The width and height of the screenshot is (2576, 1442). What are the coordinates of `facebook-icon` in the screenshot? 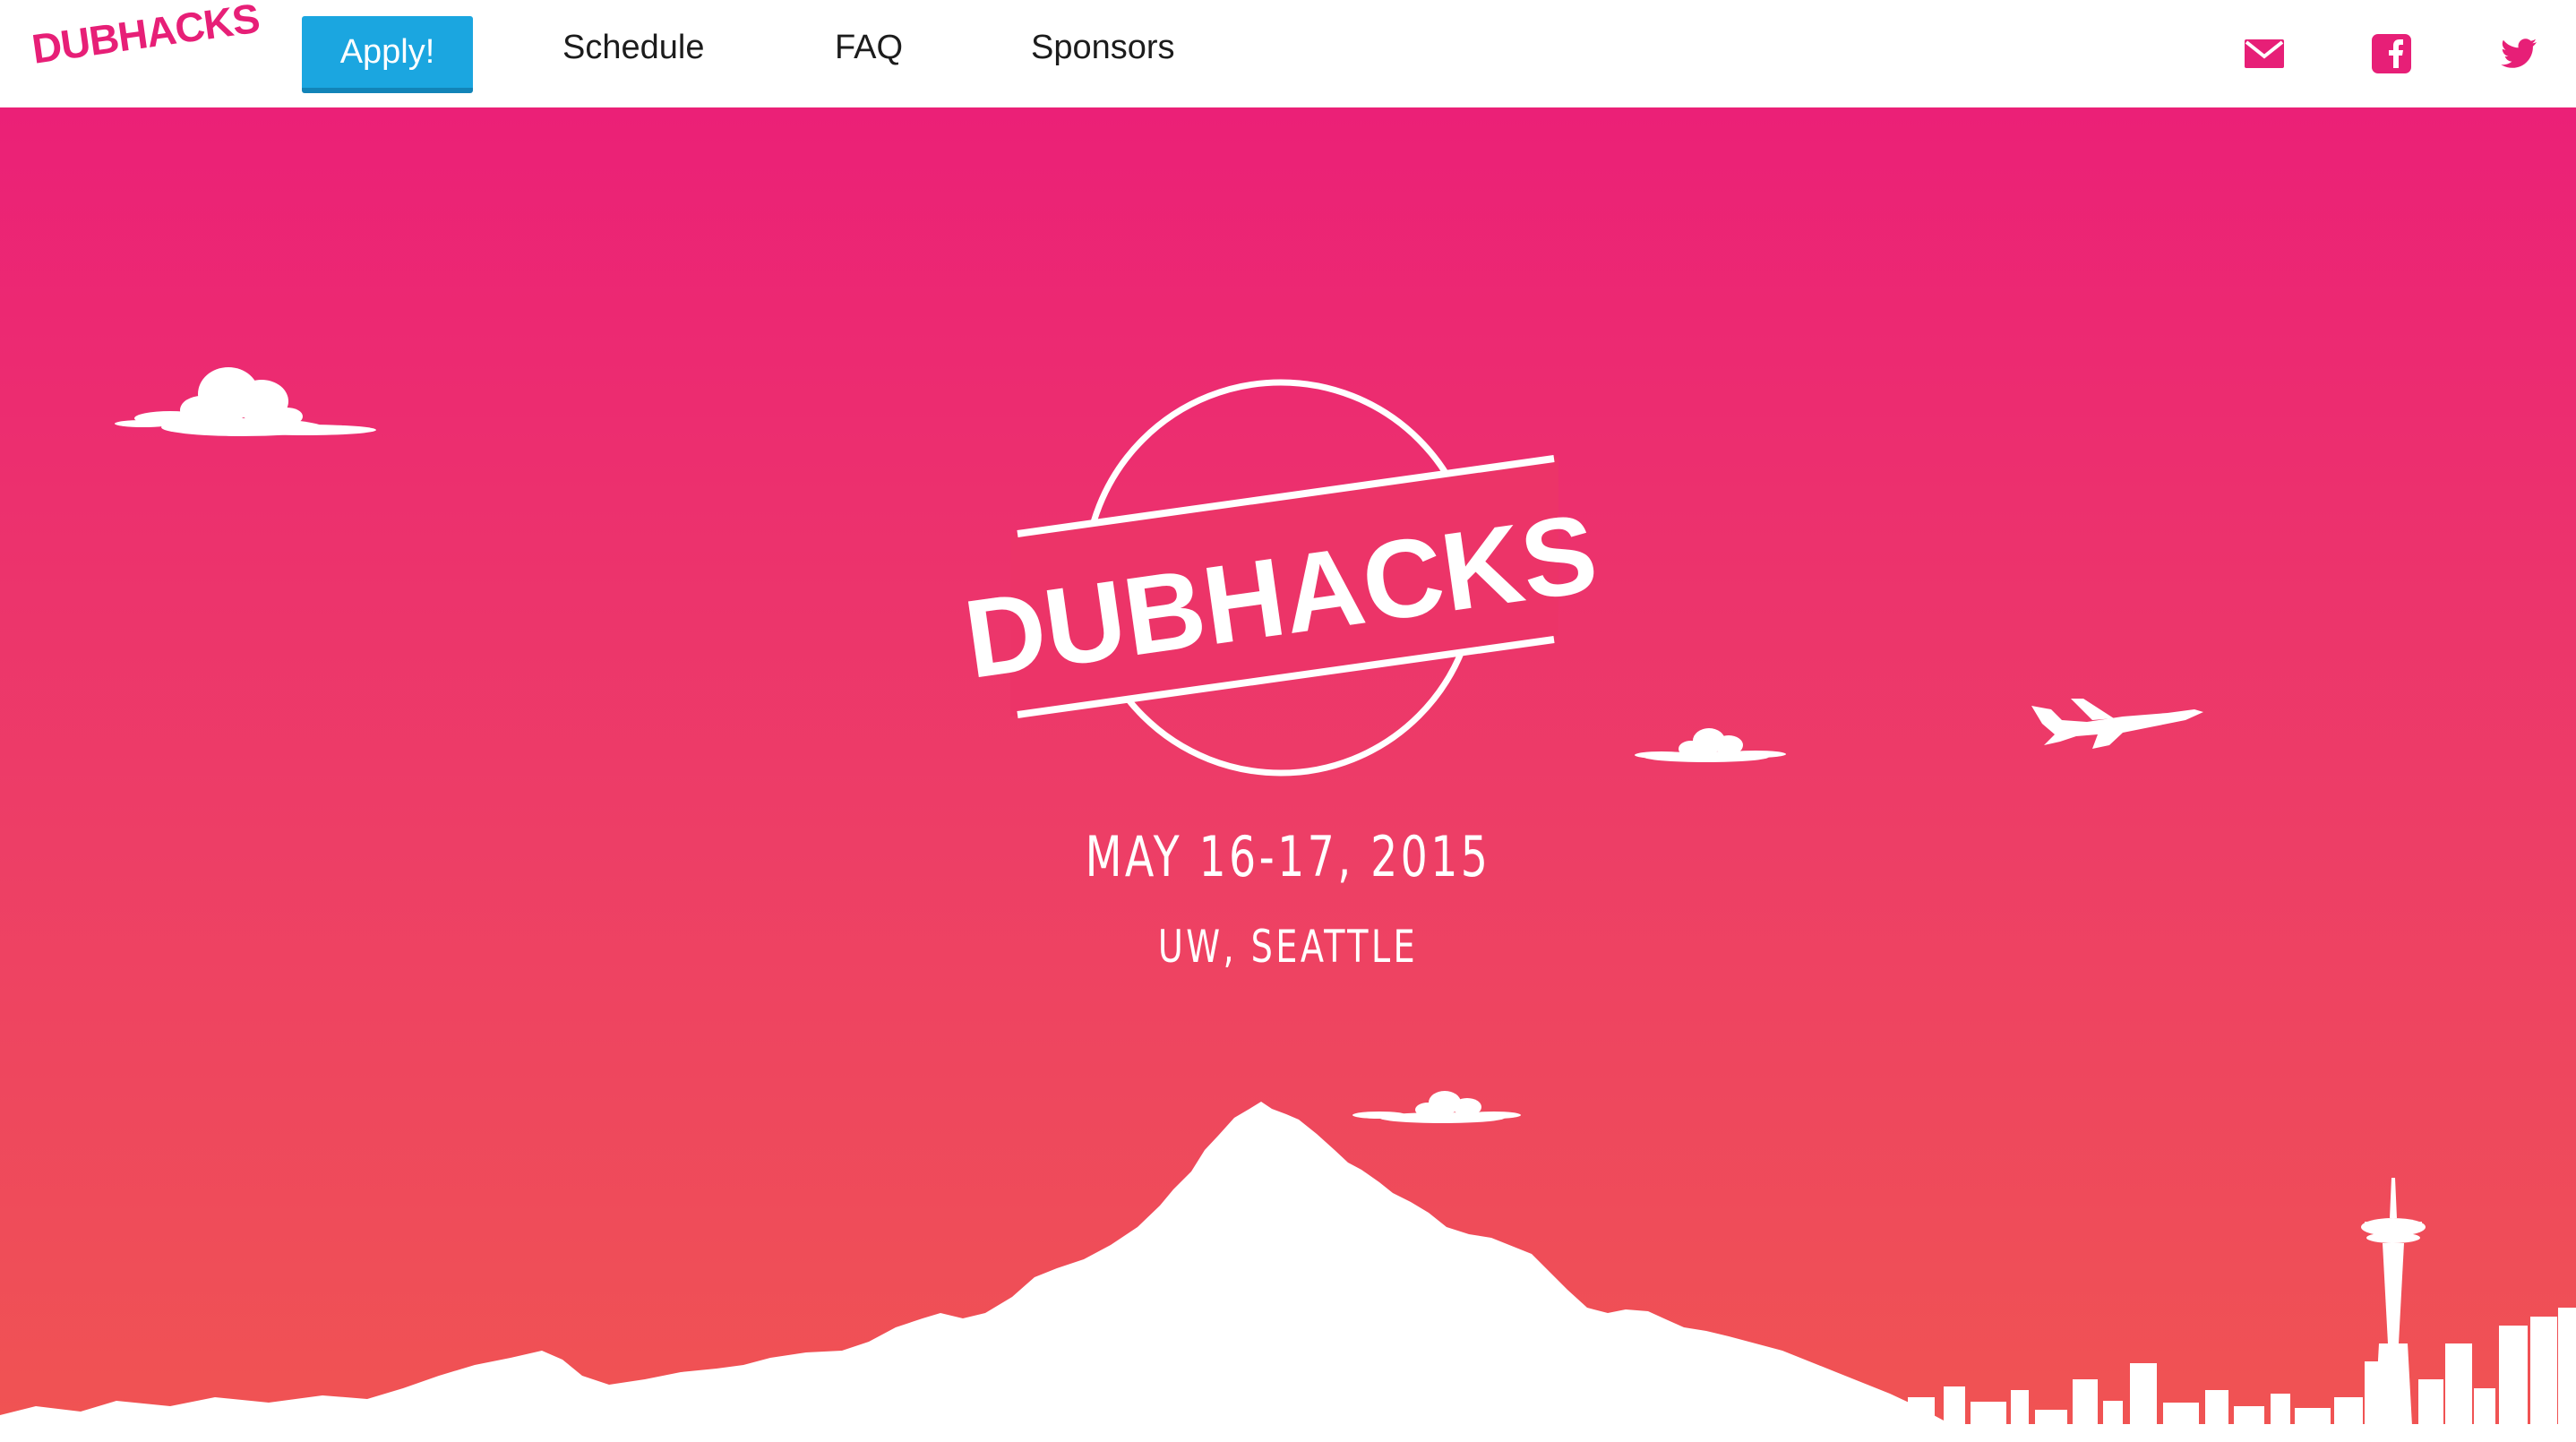 It's located at (2391, 53).